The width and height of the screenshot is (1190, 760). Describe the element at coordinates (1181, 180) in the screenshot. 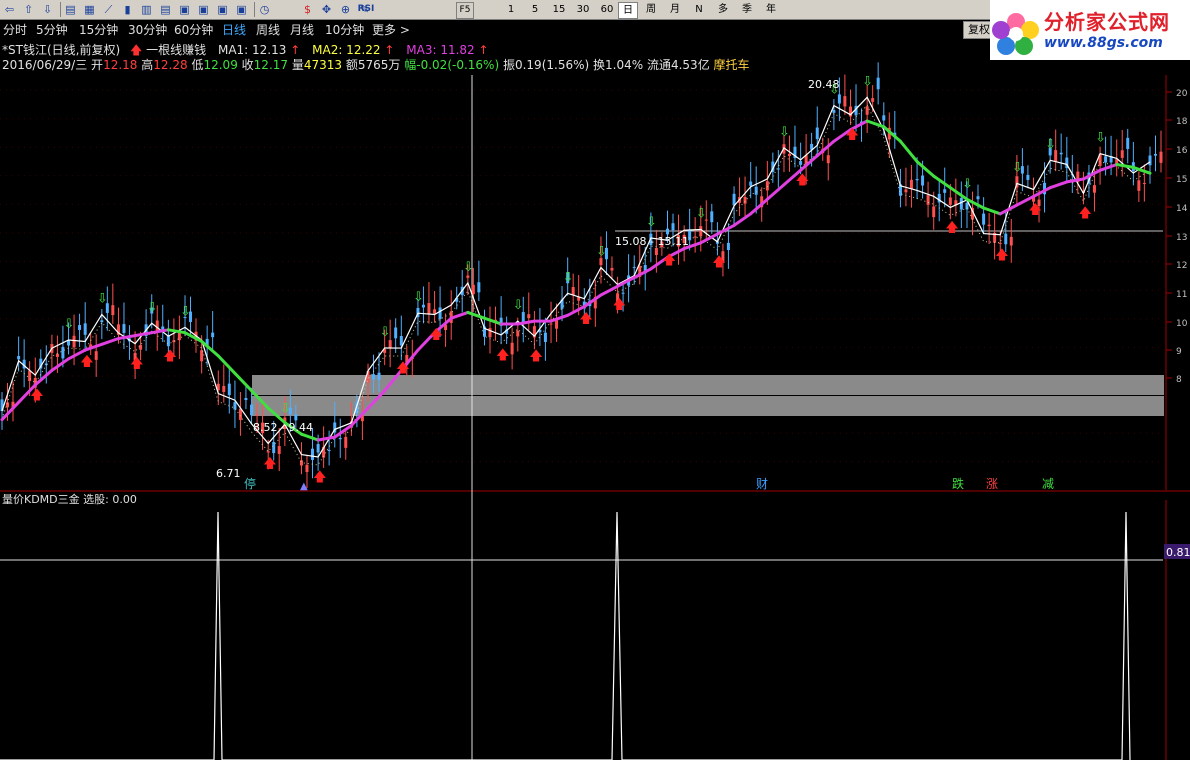

I see `axis-tick-label: 15` at that location.